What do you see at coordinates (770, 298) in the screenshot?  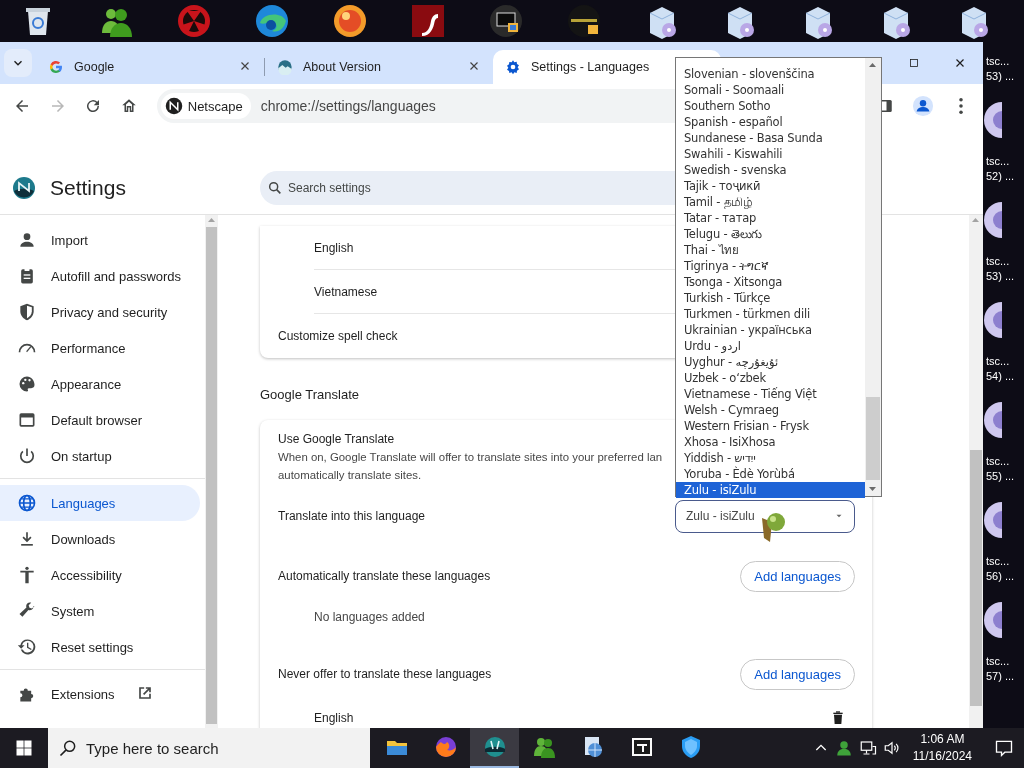 I see `dropdown-option: Turkish - Türkçe` at bounding box center [770, 298].